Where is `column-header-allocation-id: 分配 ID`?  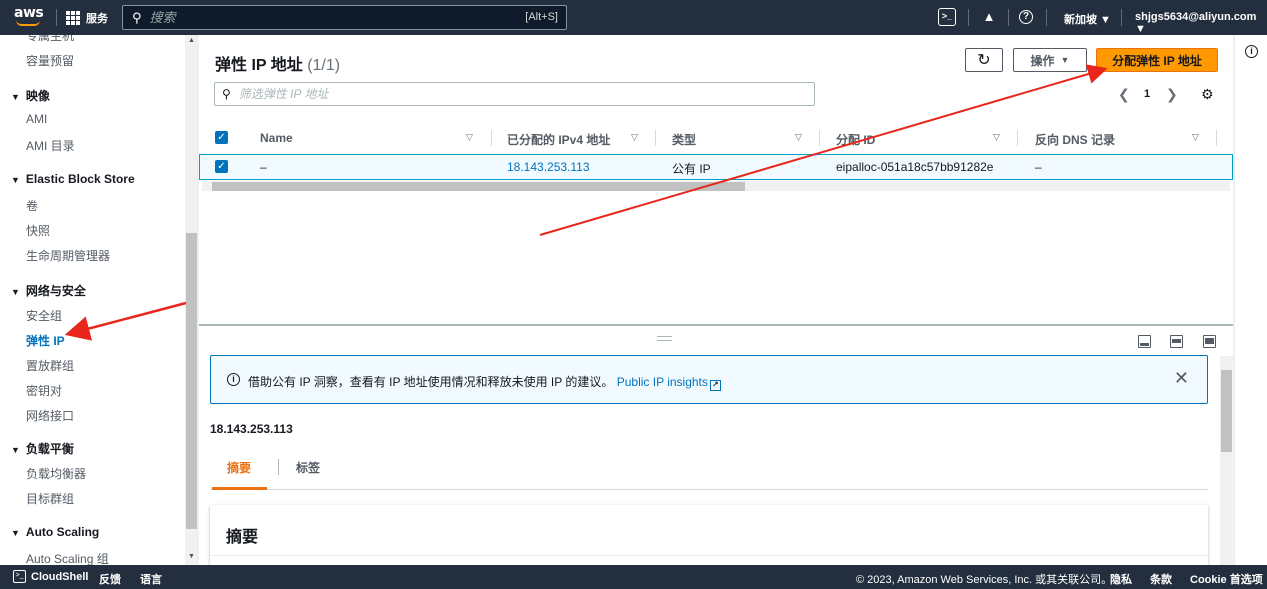 column-header-allocation-id: 分配 ID is located at coordinates (855, 139).